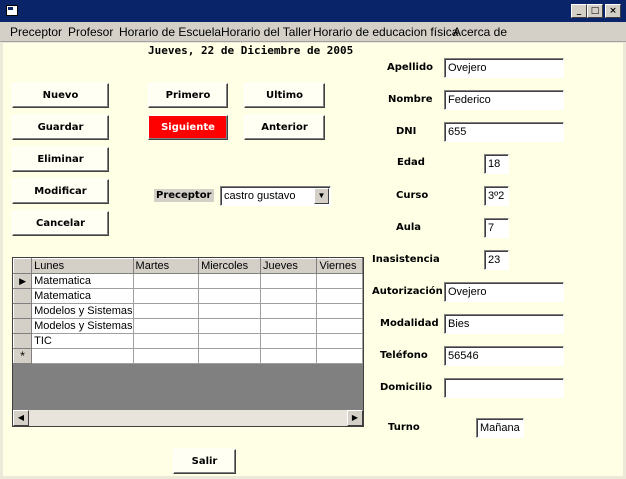 The image size is (626, 479). Describe the element at coordinates (284, 95) in the screenshot. I see `ultimo-button: Ultimo` at that location.